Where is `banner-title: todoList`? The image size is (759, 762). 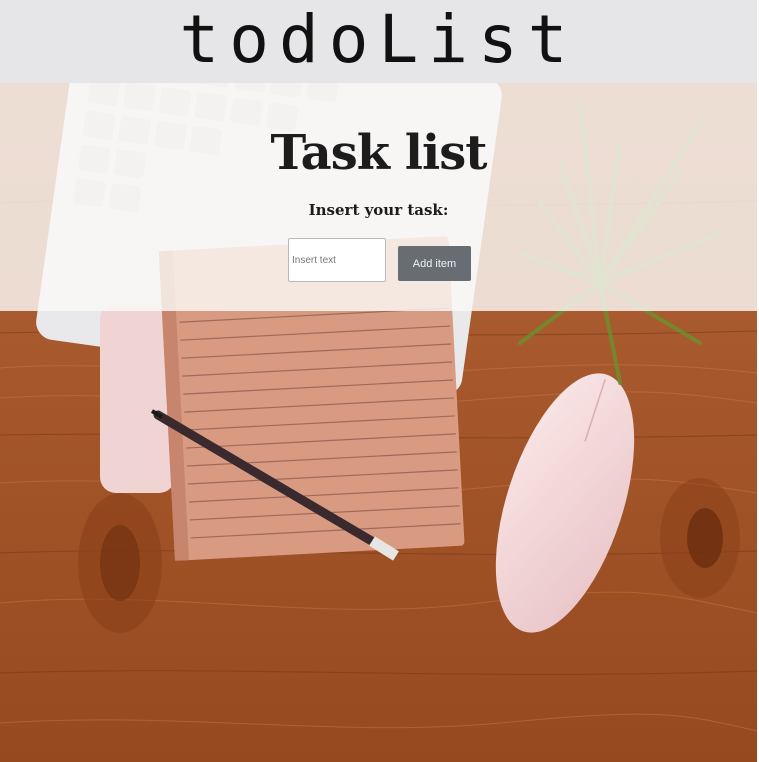 banner-title: todoList is located at coordinates (378, 39).